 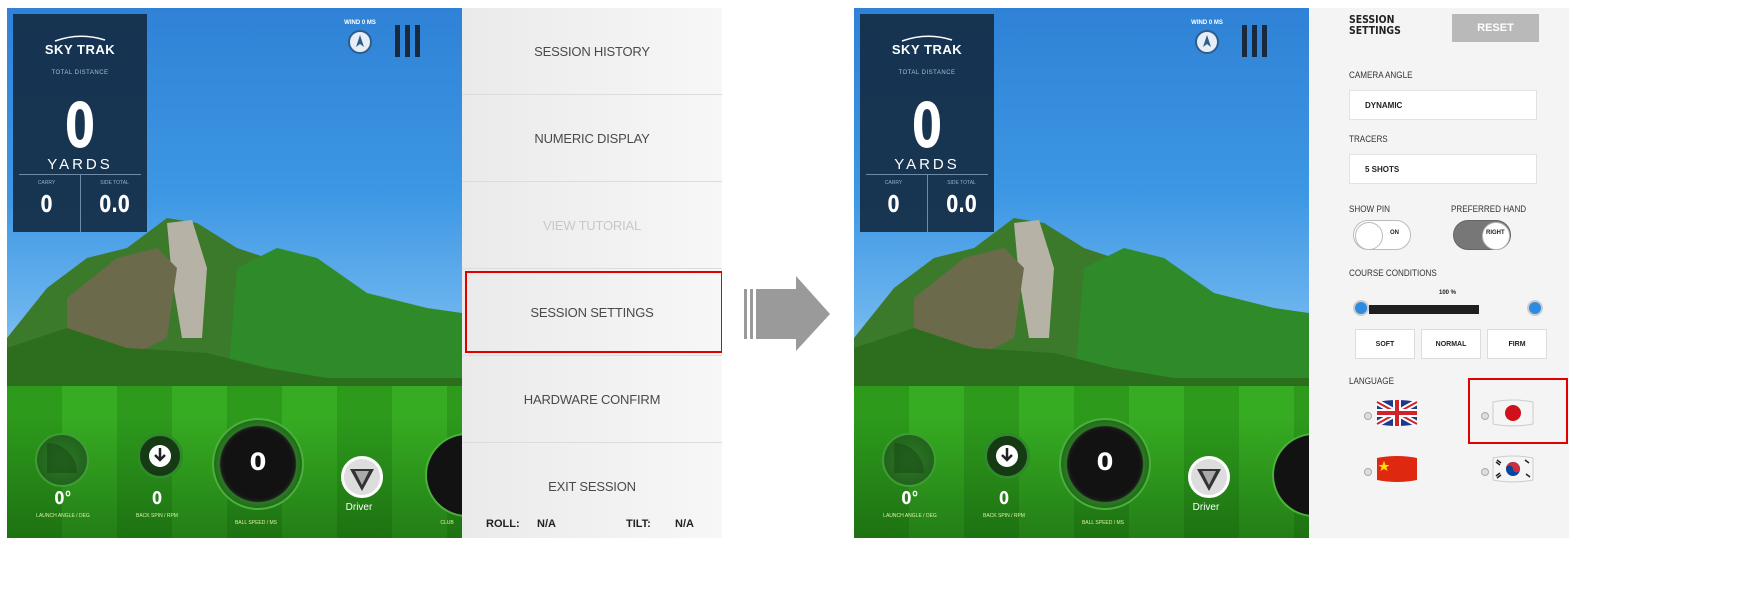 I want to click on tilt-value: N/A, so click(x=684, y=524).